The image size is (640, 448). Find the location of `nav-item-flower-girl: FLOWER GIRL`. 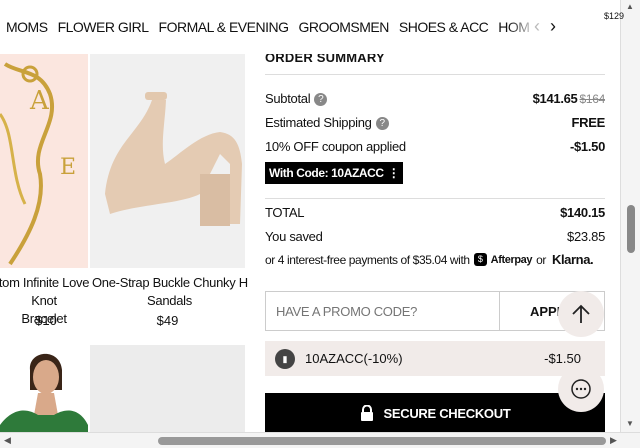

nav-item-flower-girl: FLOWER GIRL is located at coordinates (103, 27).